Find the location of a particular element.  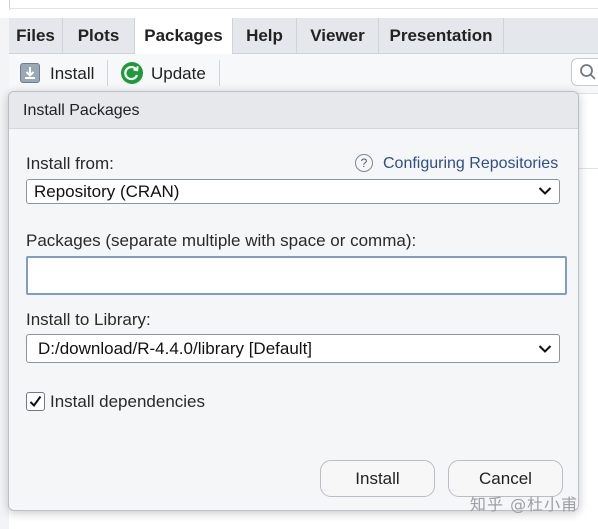

watermark: 知乎 @杜小甫 is located at coordinates (524, 504).